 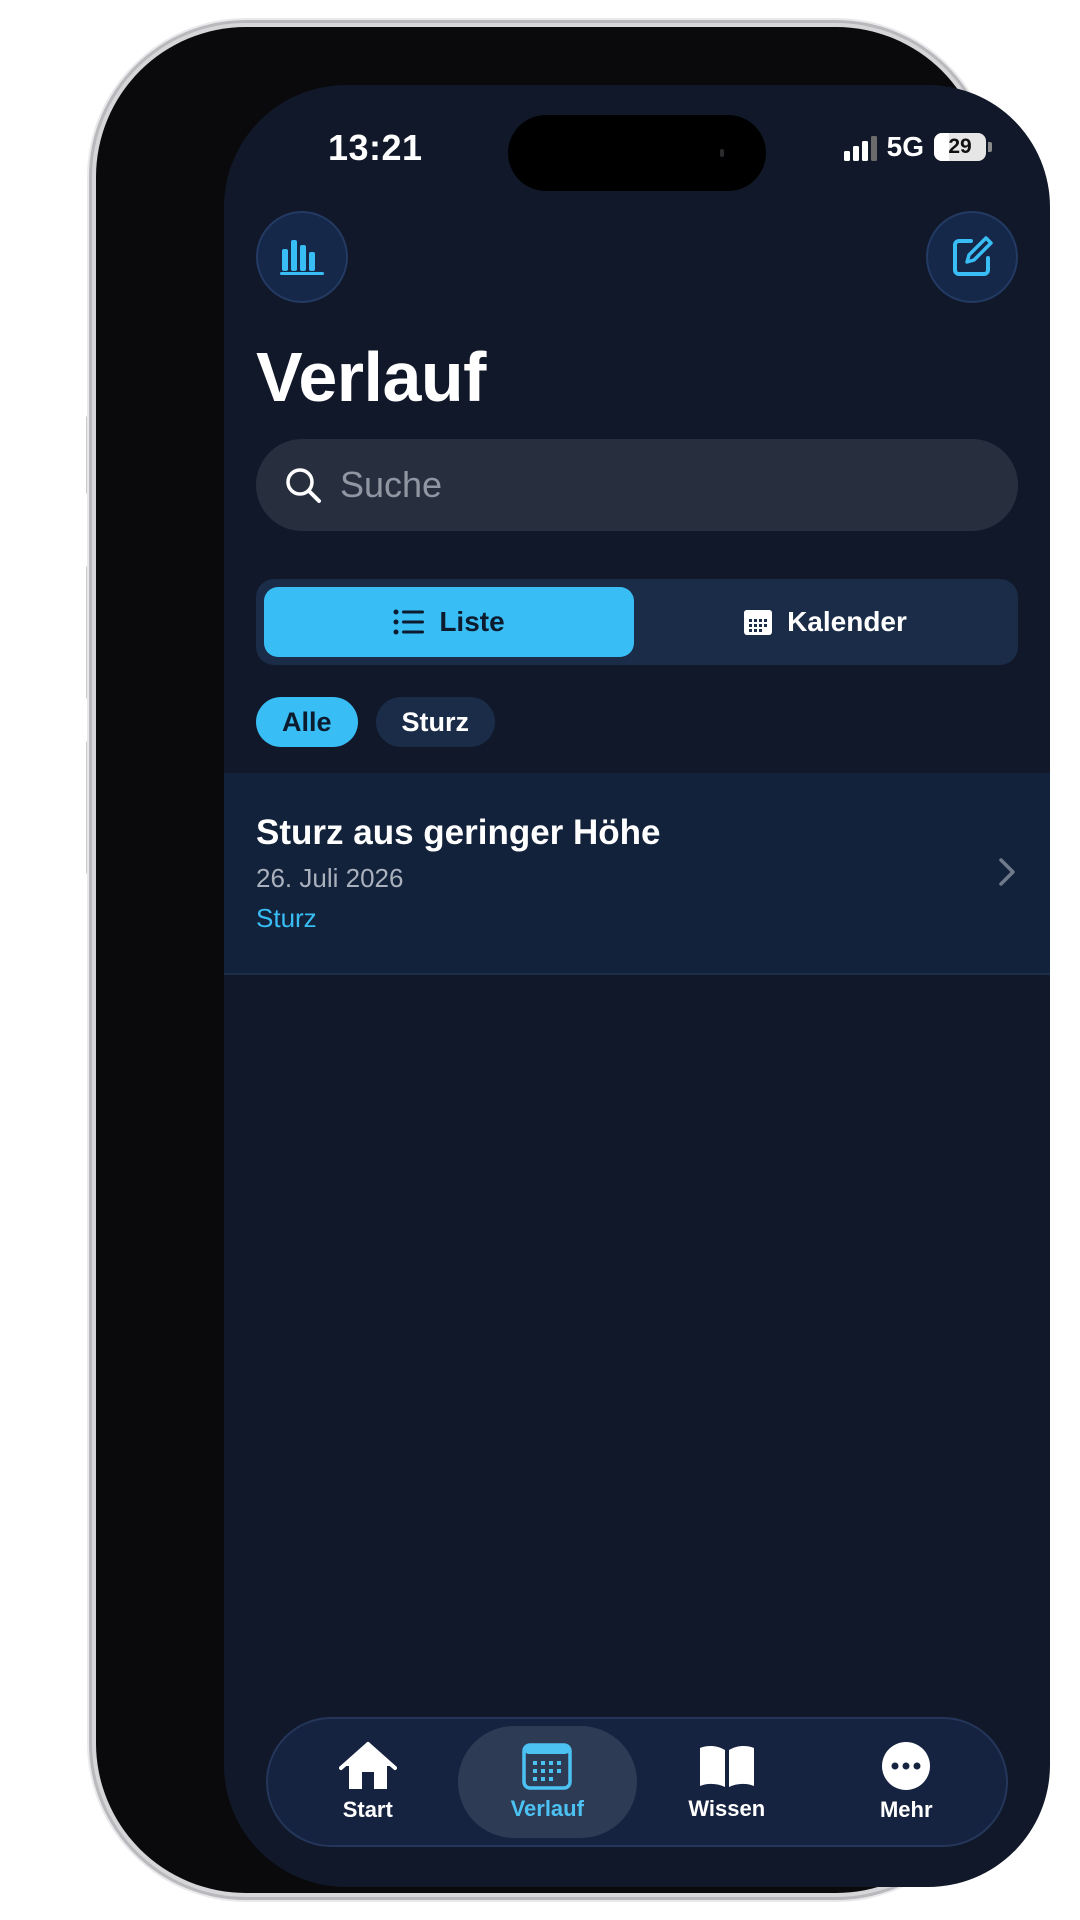 I want to click on tab-wissen: Wissen, so click(x=727, y=1782).